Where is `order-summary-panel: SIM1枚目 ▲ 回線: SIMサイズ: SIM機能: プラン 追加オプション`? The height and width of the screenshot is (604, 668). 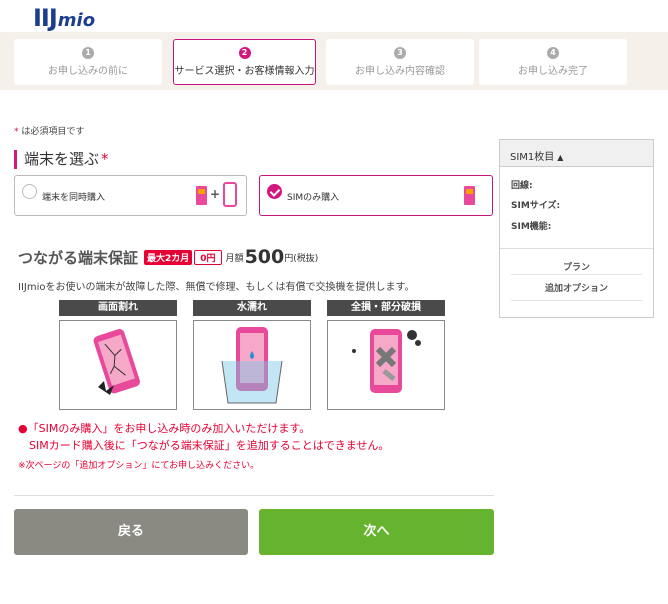
order-summary-panel: SIM1枚目 ▲ 回線: SIMサイズ: SIM機能: プラン 追加オプション is located at coordinates (576, 228).